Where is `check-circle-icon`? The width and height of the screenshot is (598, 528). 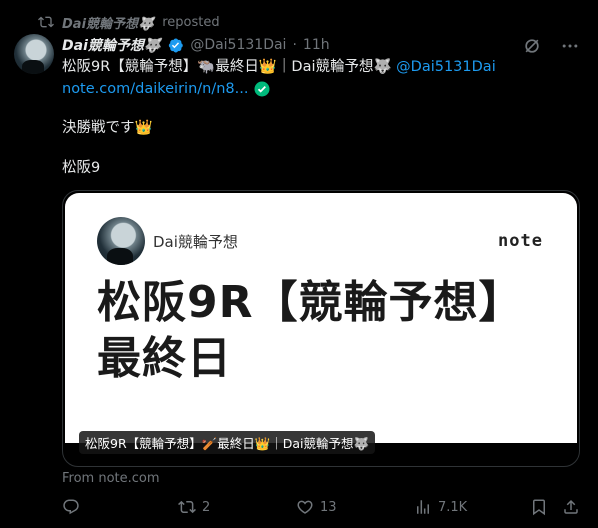 check-circle-icon is located at coordinates (262, 89).